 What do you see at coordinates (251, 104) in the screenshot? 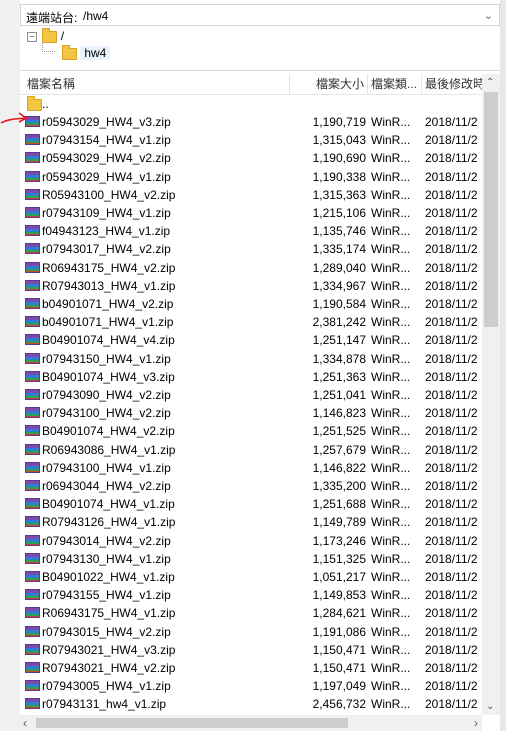
I see `list-item-parent-dir: ..` at bounding box center [251, 104].